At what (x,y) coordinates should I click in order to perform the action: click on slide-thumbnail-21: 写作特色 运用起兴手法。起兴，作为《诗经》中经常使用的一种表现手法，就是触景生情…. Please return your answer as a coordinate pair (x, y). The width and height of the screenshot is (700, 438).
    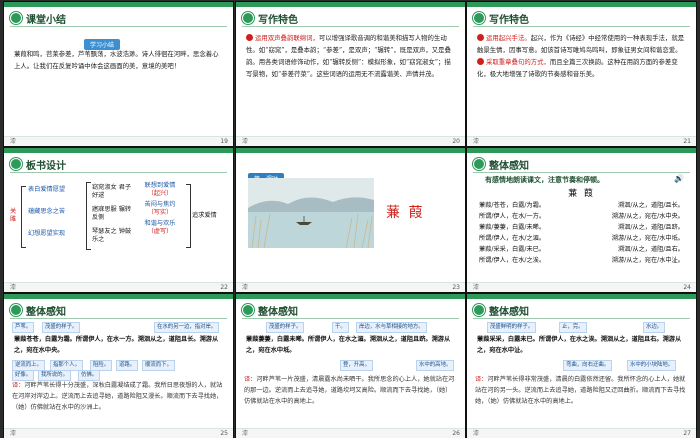
    Looking at the image, I should click on (581, 74).